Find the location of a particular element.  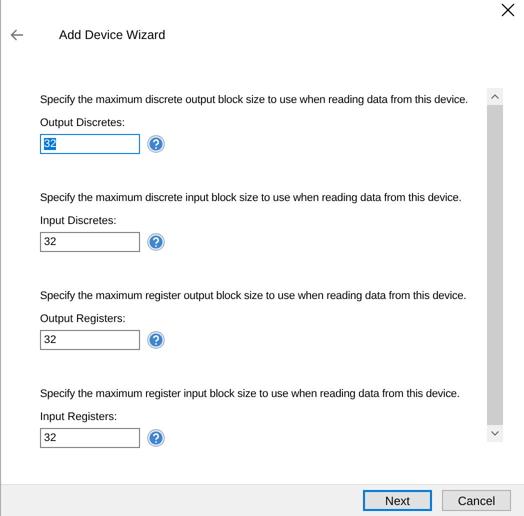

back-arrow-icon is located at coordinates (17, 34).